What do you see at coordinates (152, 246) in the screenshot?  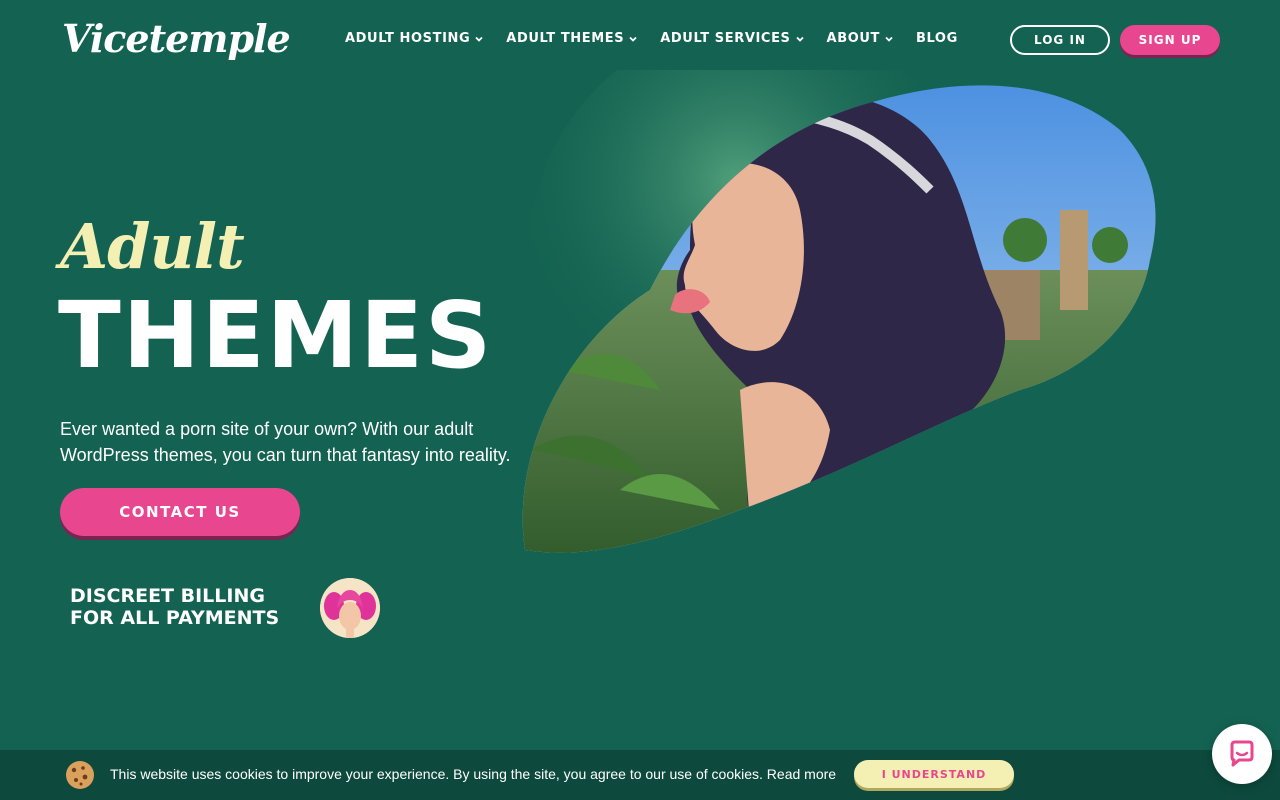 I see `hero-script-title: Adult` at bounding box center [152, 246].